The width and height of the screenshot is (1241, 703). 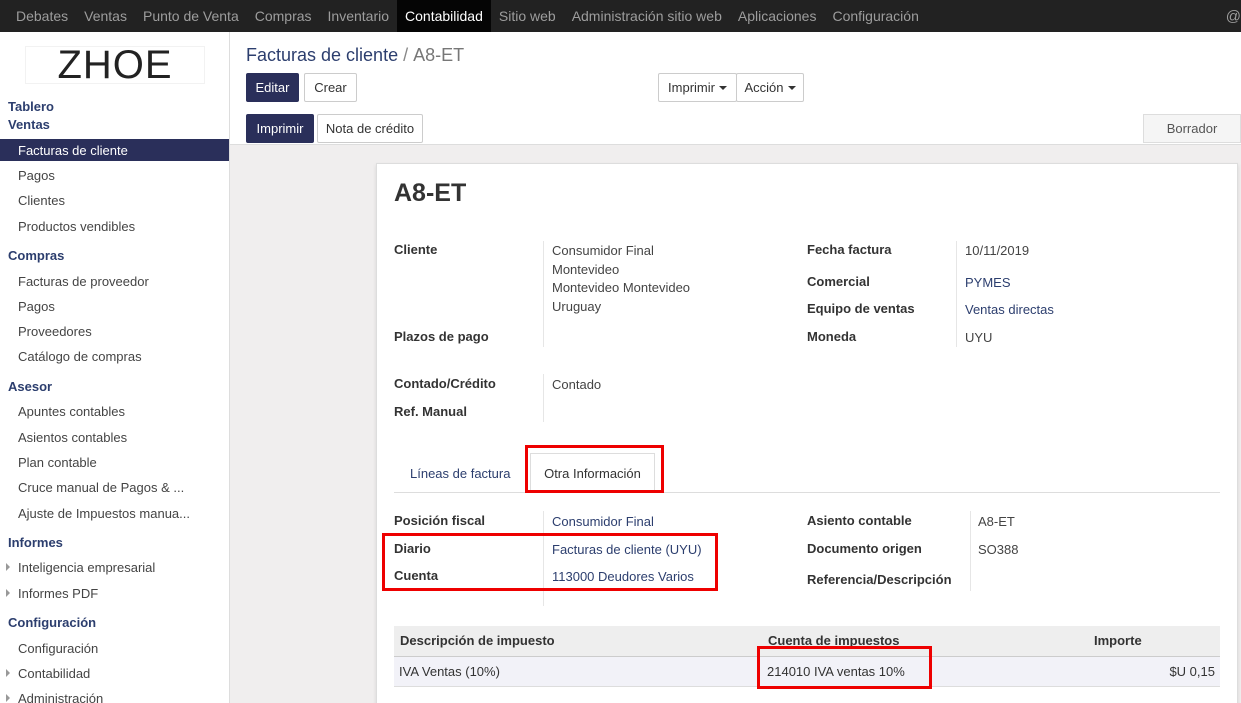 What do you see at coordinates (36, 255) in the screenshot?
I see `sidebar-heading-compras: Compras` at bounding box center [36, 255].